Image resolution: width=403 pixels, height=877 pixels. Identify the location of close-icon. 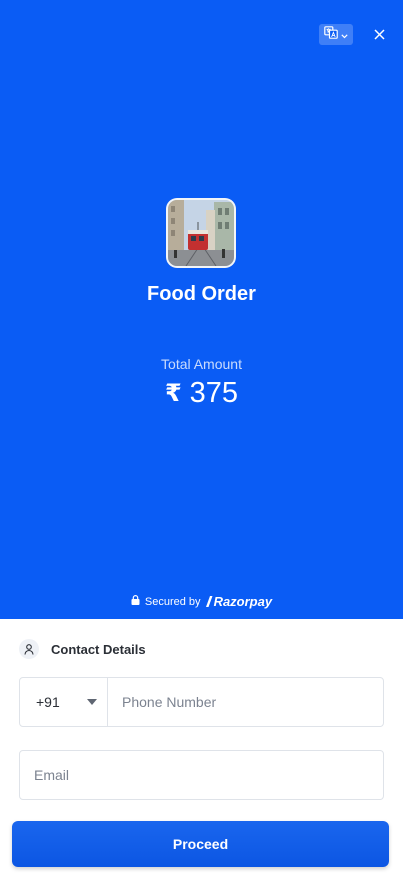
(379, 34).